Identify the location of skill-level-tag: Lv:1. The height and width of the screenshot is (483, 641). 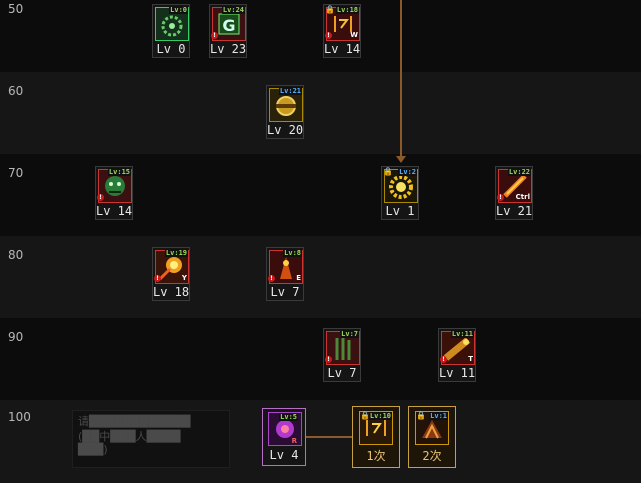
(438, 416).